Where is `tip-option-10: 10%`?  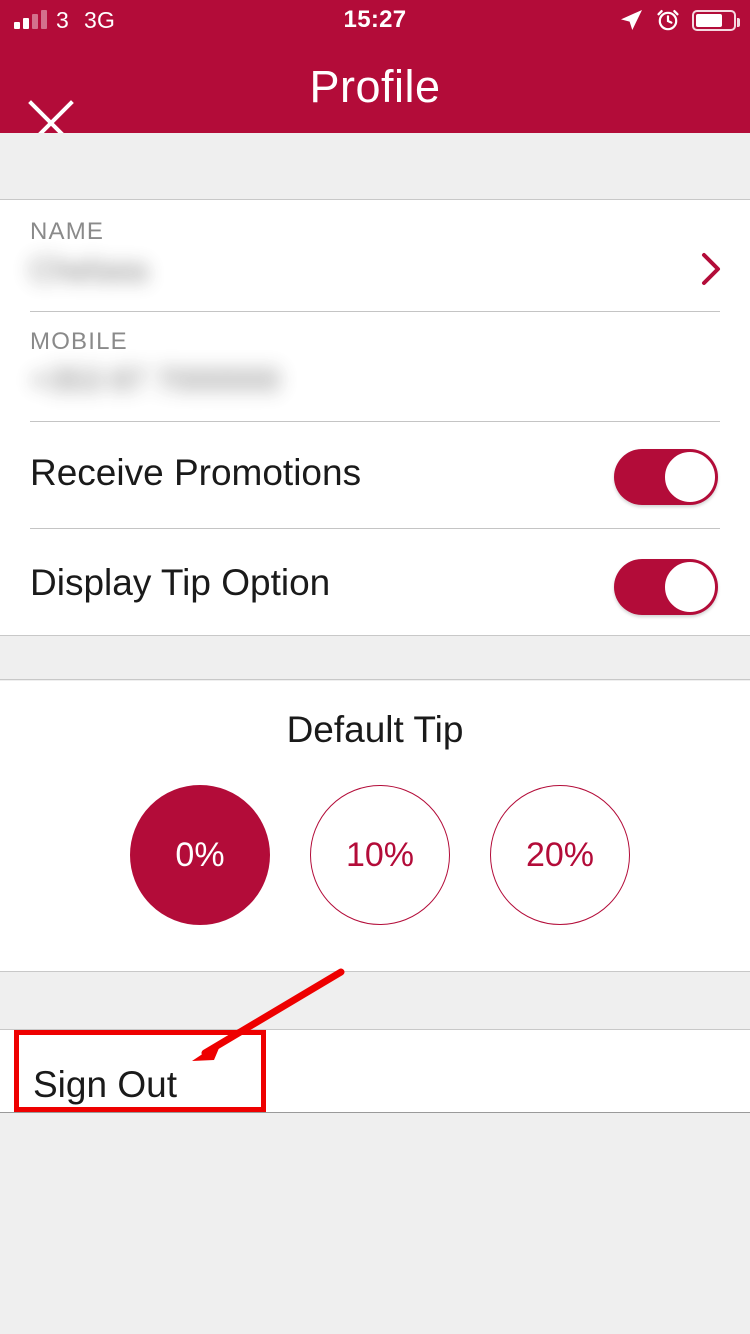 tip-option-10: 10% is located at coordinates (380, 855).